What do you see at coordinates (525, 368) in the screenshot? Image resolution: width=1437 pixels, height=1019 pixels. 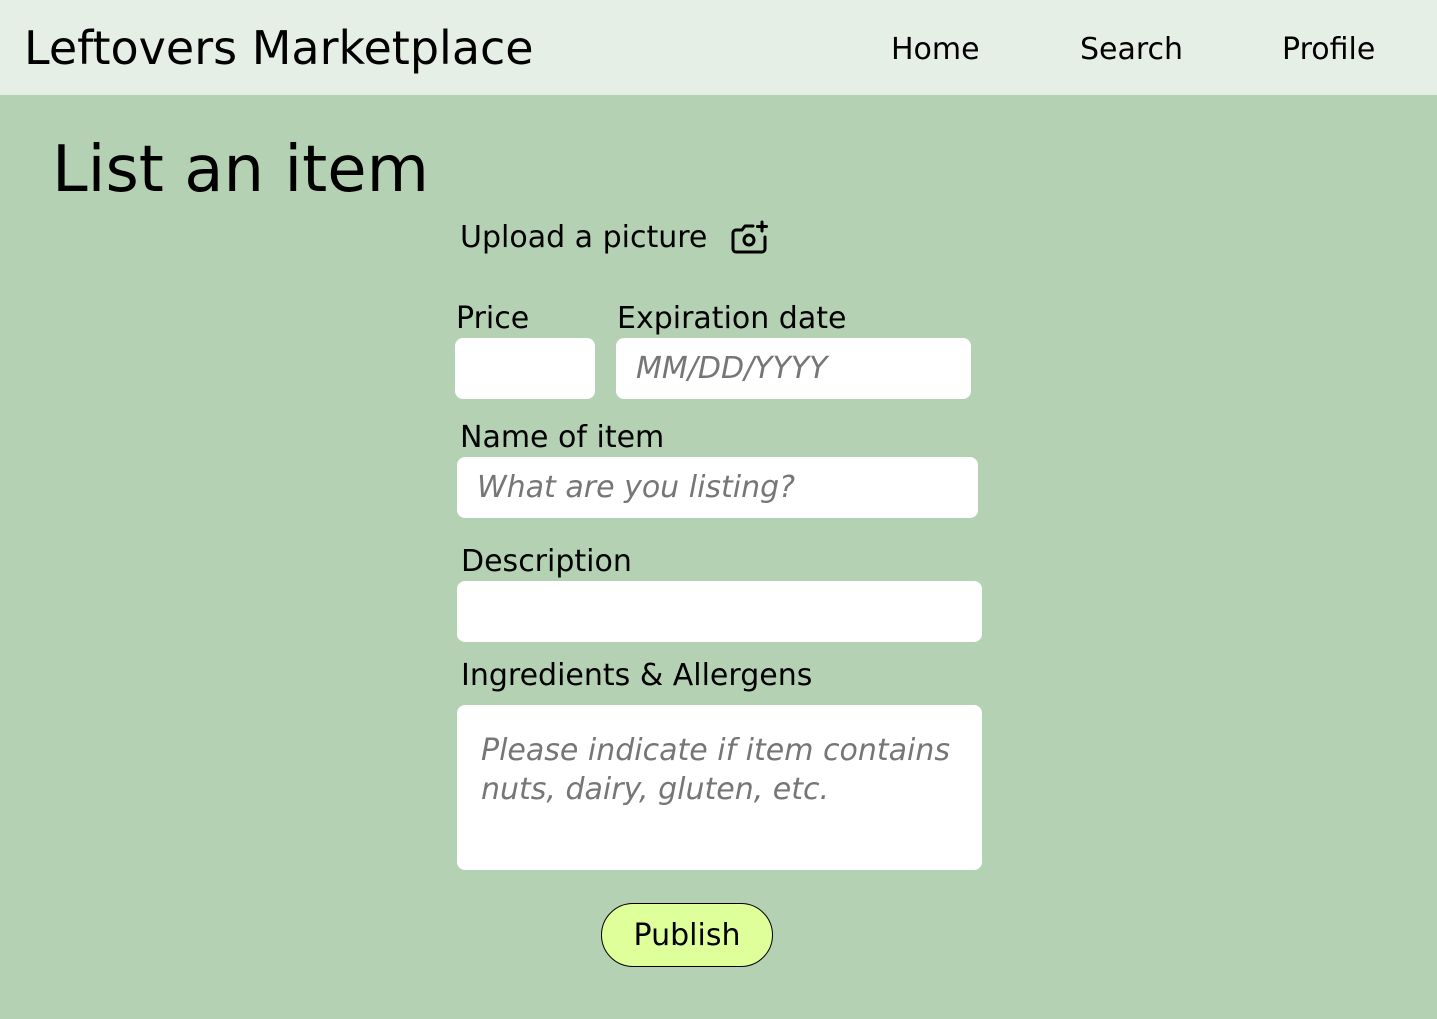 I see `price-input` at bounding box center [525, 368].